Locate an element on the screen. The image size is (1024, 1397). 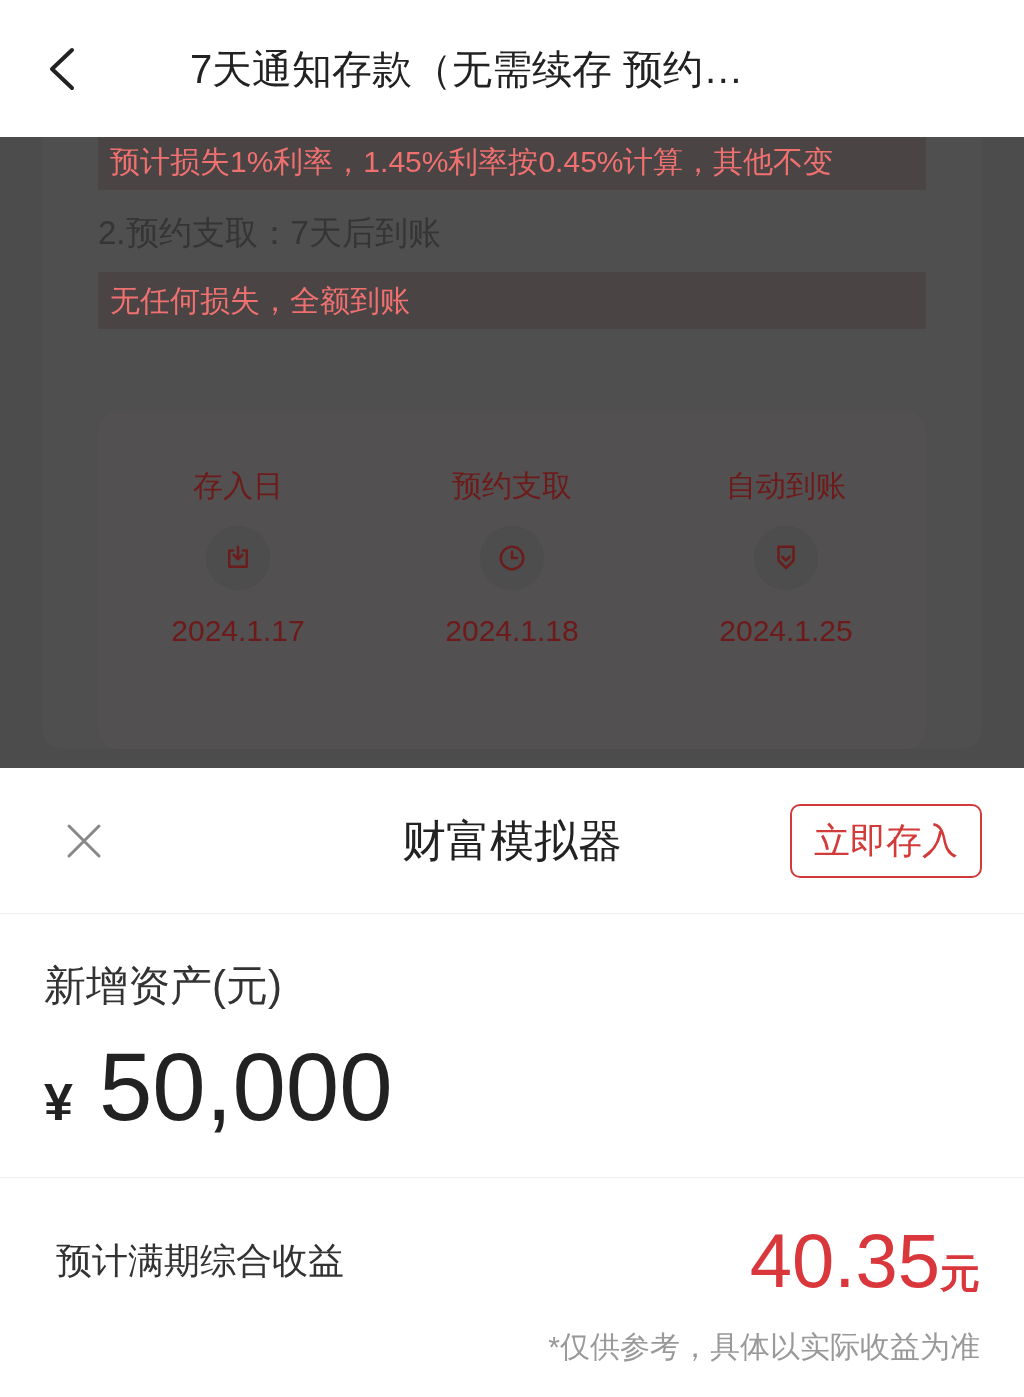
sheet-title: 财富模拟器 is located at coordinates (512, 840).